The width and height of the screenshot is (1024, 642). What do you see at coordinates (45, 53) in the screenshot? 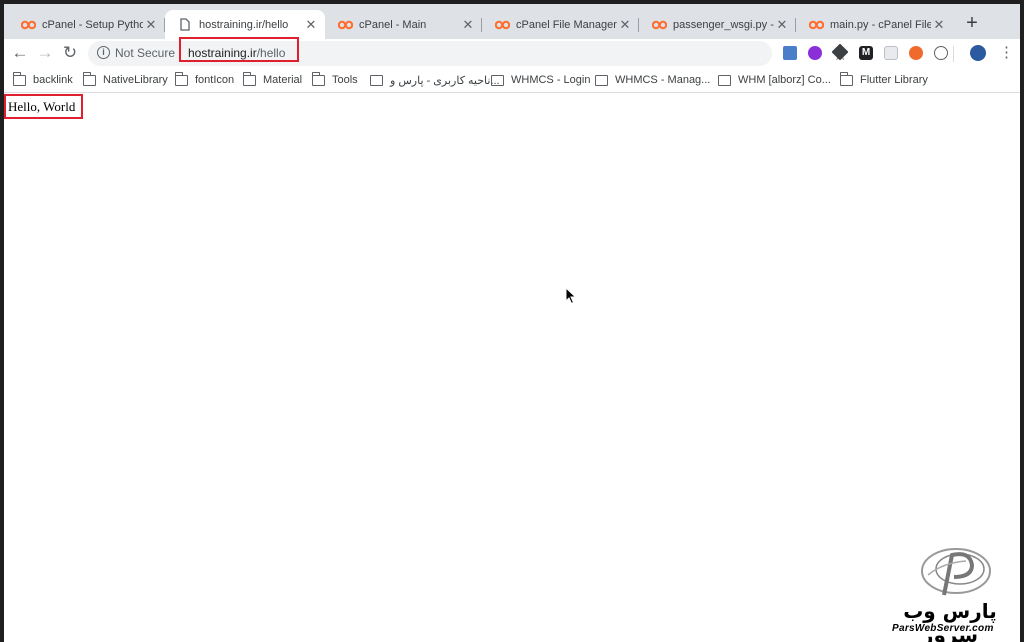
I see `forward-arrow-icon: →` at bounding box center [45, 53].